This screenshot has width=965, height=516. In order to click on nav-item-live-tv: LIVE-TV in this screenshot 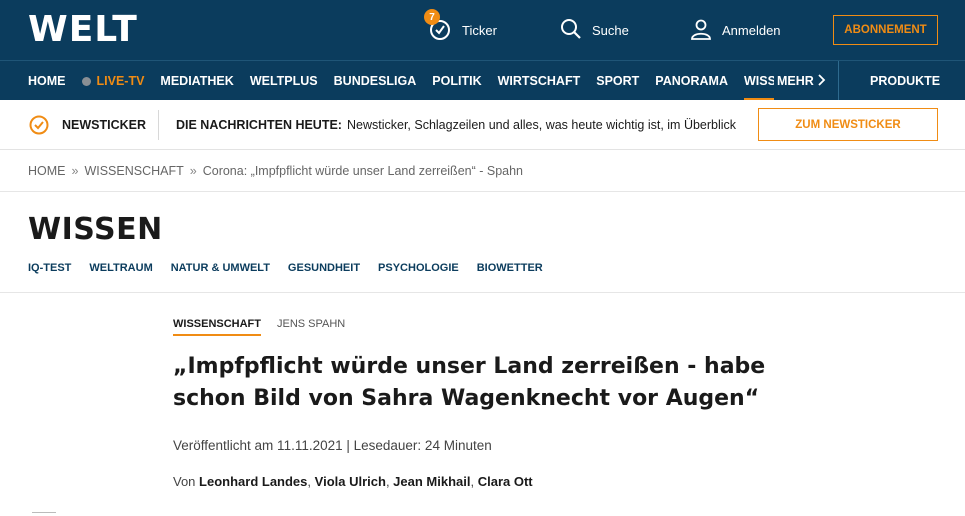, I will do `click(113, 81)`.